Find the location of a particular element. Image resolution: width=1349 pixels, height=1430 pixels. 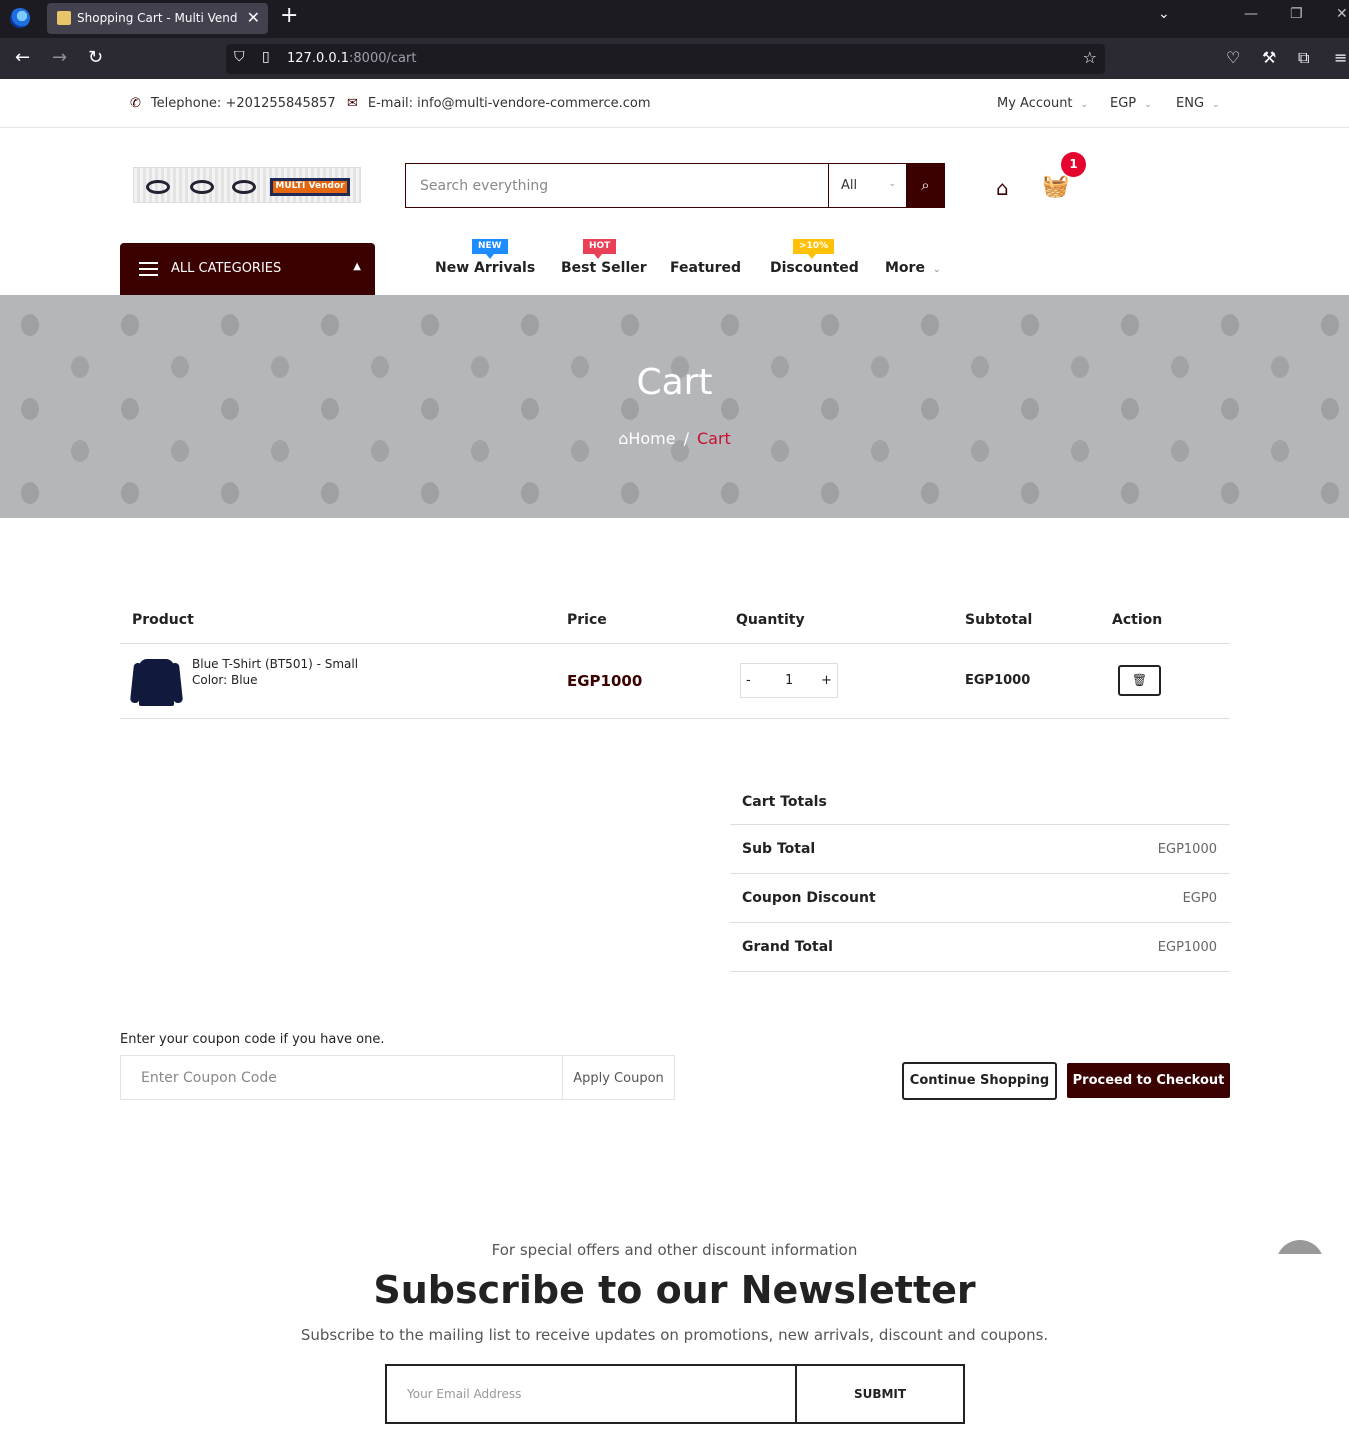

nav-best-seller: Best Seller is located at coordinates (604, 268).